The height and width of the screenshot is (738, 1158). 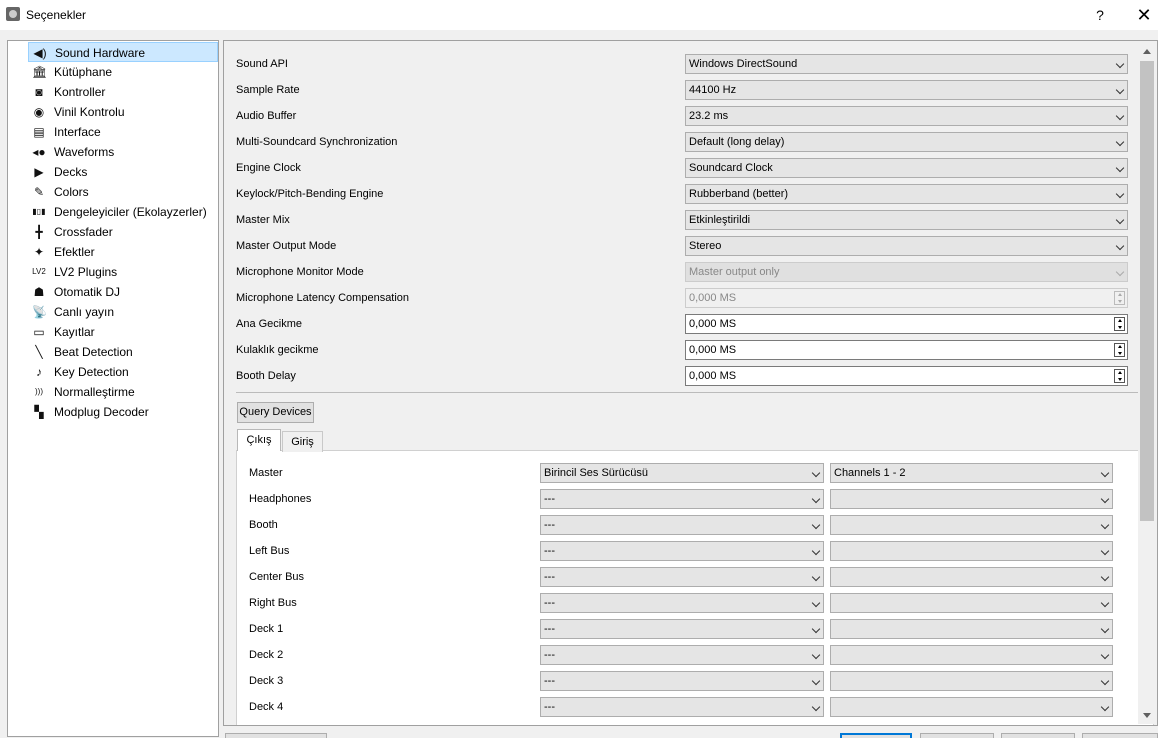 I want to click on sidebar-item: ☗ Otomatik DJ, so click(x=123, y=292).